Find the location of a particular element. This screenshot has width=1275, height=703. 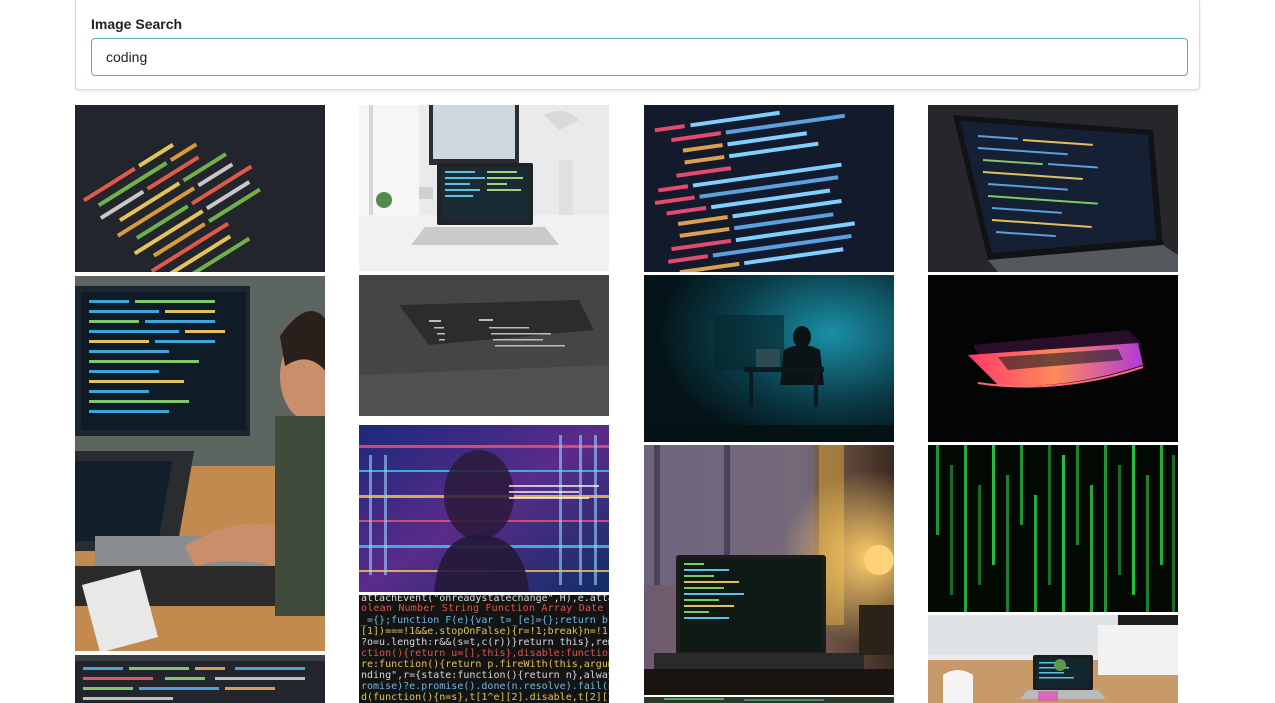

glowing-laptop-icon is located at coordinates (1053, 358).